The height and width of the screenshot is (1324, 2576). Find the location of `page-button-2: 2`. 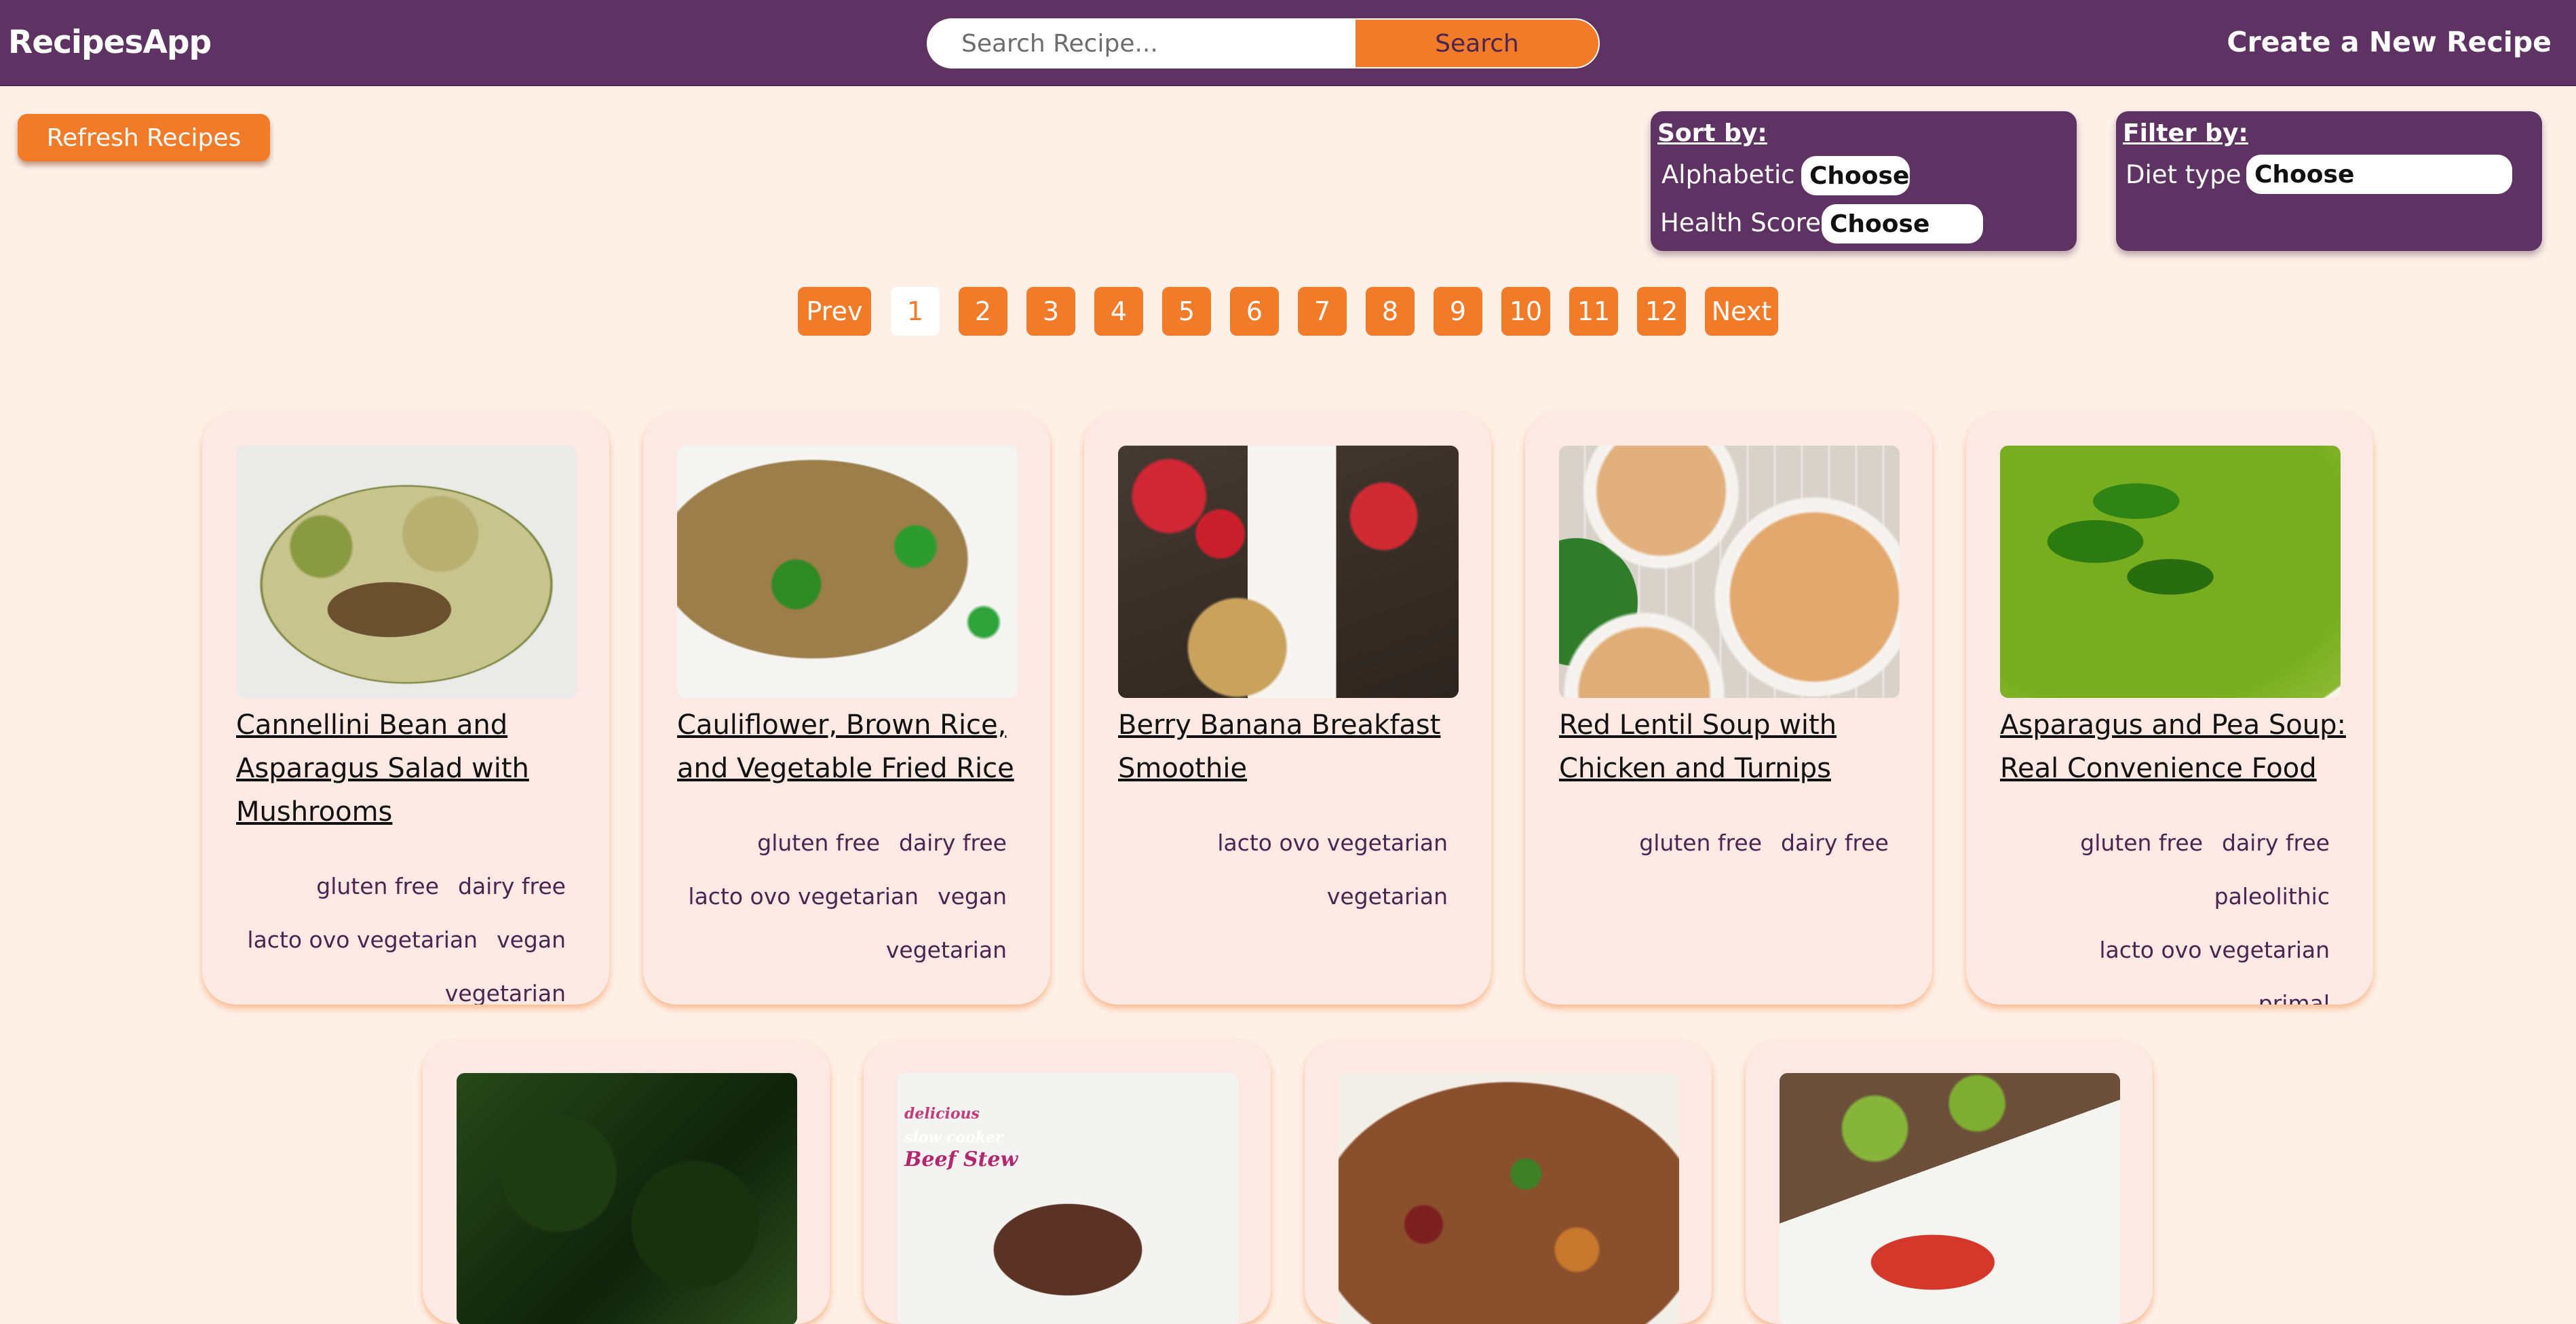

page-button-2: 2 is located at coordinates (983, 311).